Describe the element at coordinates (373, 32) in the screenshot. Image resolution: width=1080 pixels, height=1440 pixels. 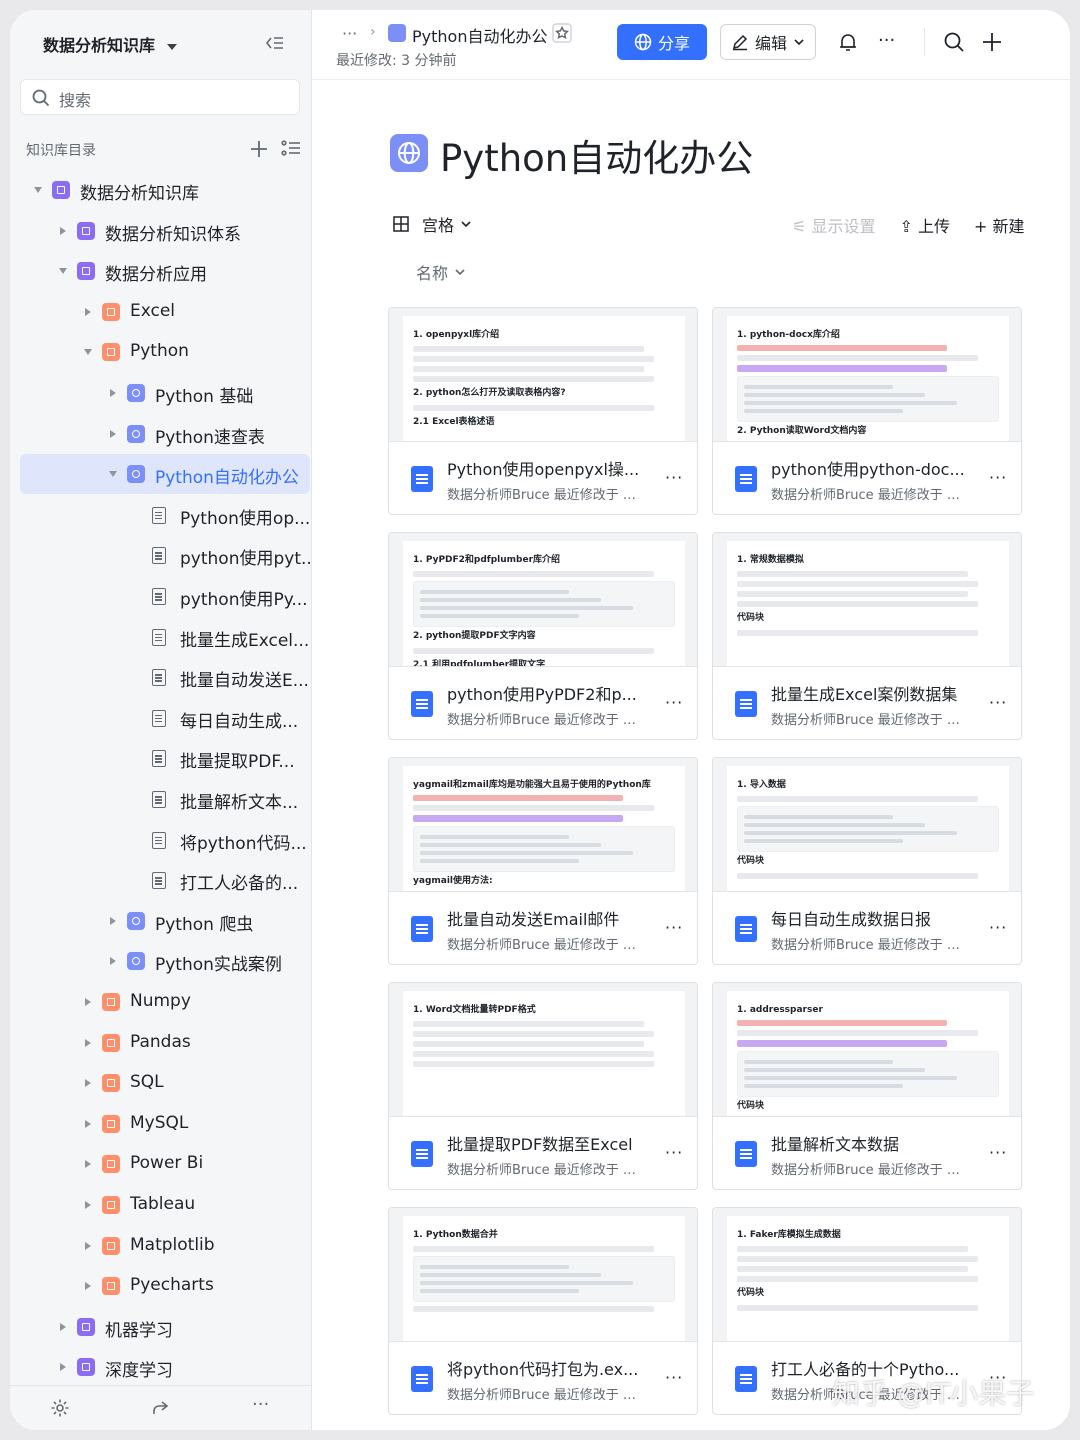
I see `chevron-right-icon: ›` at that location.